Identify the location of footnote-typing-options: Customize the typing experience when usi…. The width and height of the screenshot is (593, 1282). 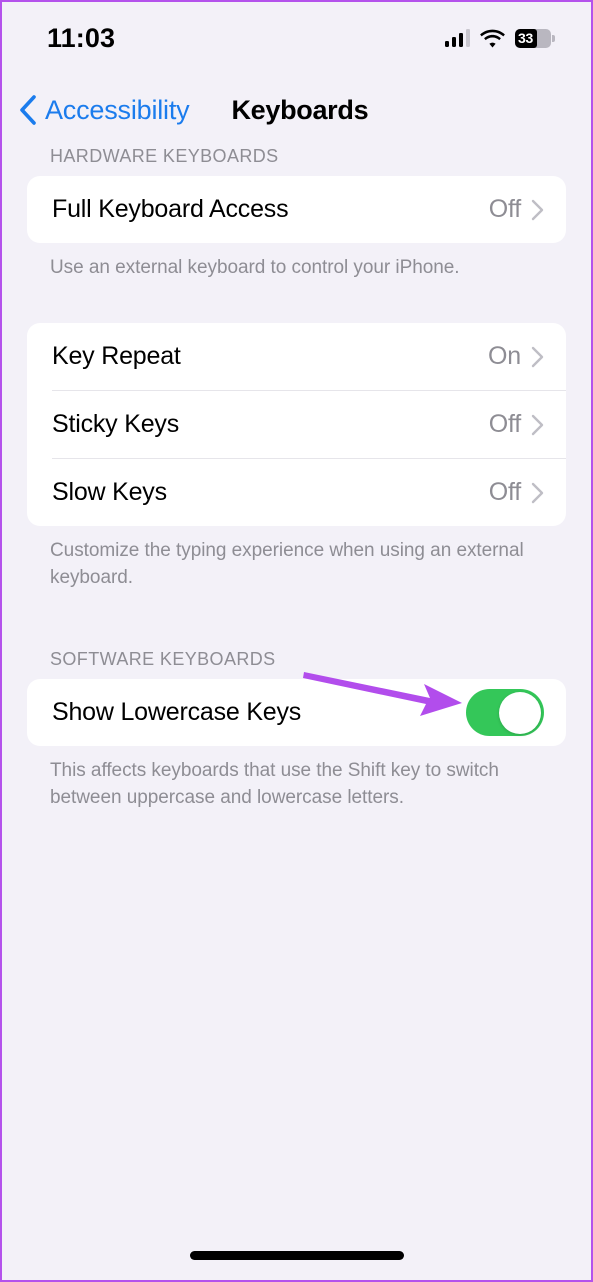
(287, 564).